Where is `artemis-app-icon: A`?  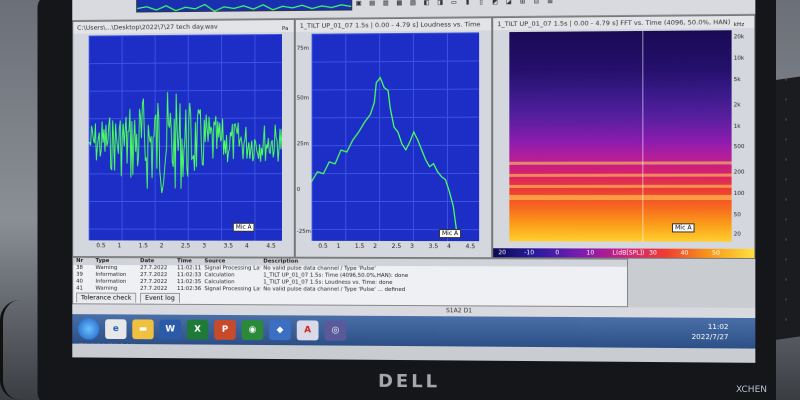 artemis-app-icon: A is located at coordinates (307, 330).